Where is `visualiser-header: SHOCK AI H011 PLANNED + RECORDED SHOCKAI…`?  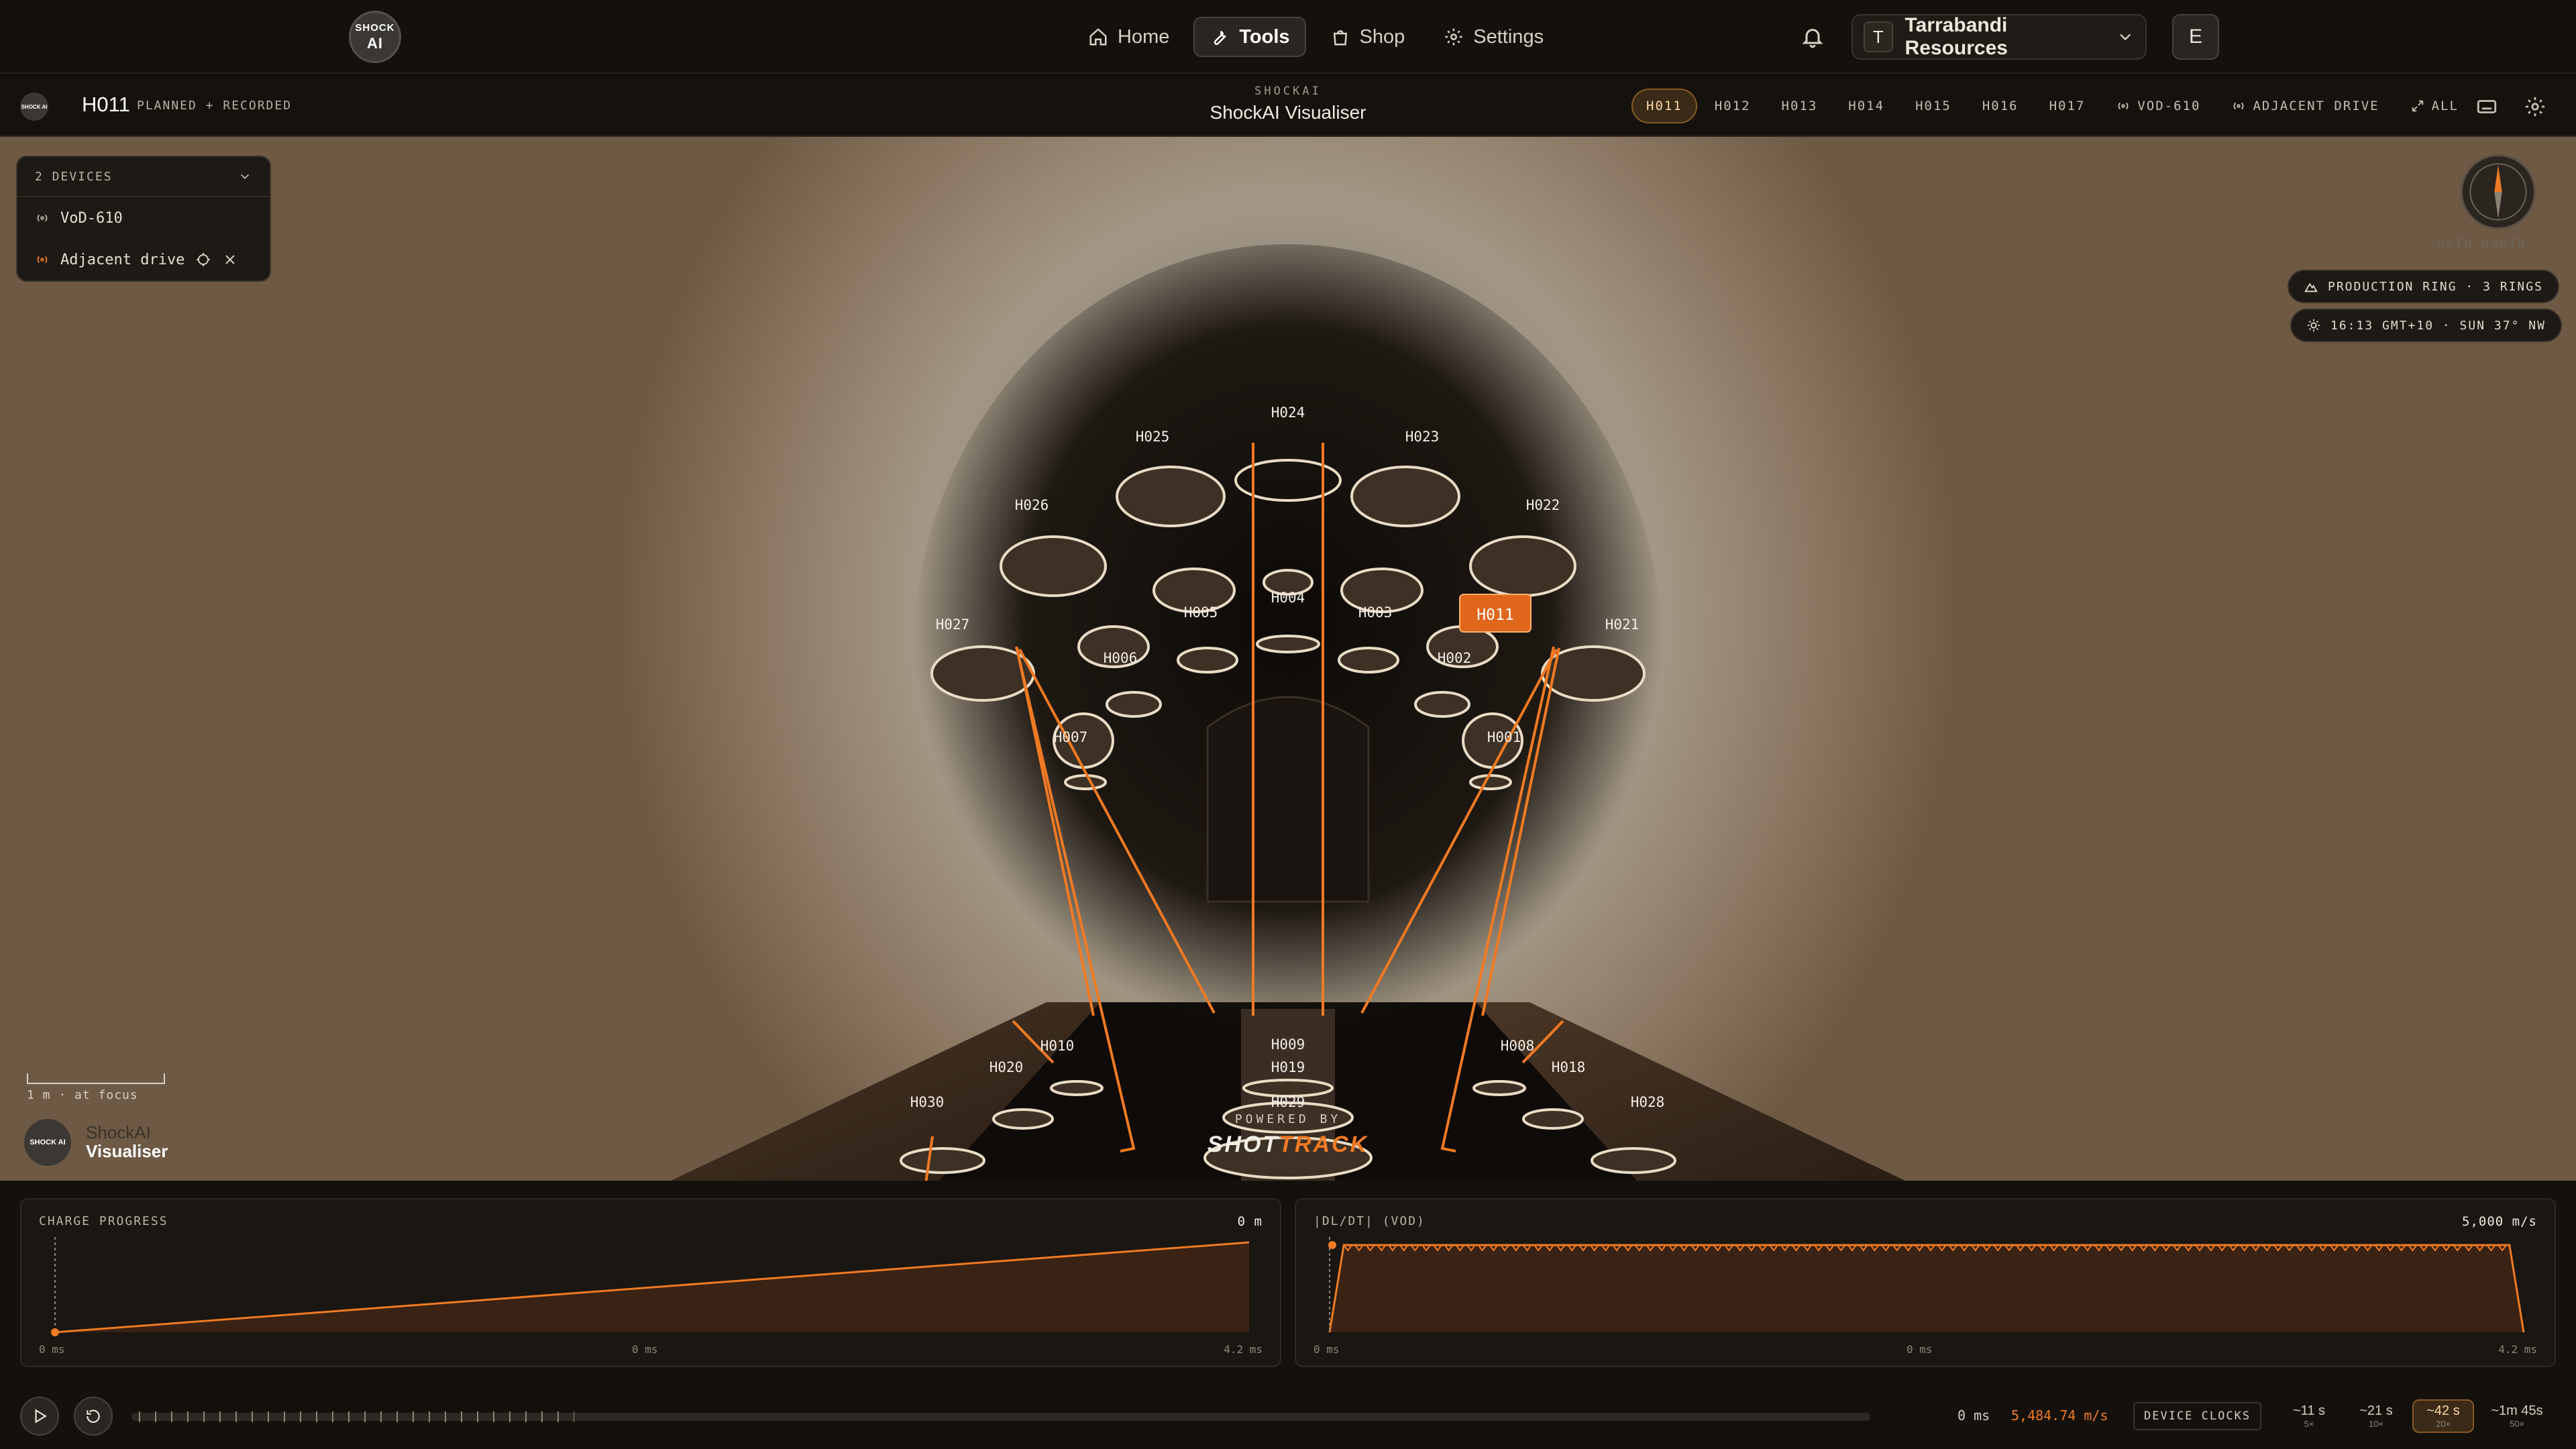
visualiser-header: SHOCK AI H011 PLANNED + RECORDED SHOCKAI… is located at coordinates (1288, 106).